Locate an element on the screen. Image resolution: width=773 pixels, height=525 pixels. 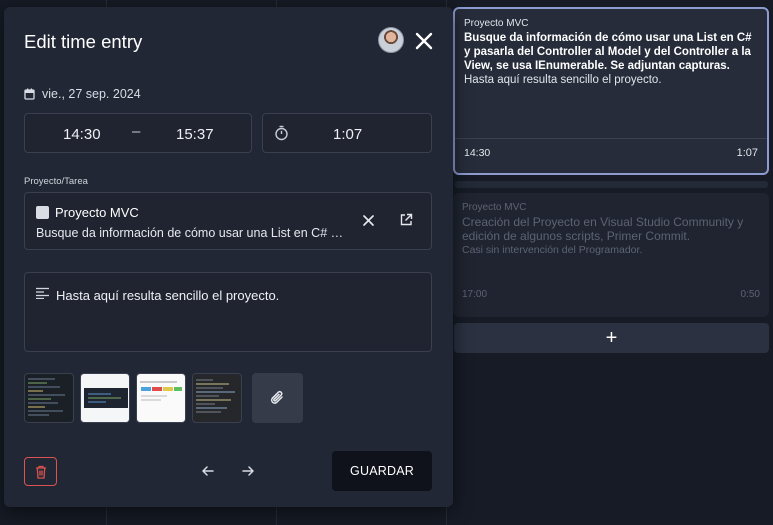
close-icon is located at coordinates (424, 41).